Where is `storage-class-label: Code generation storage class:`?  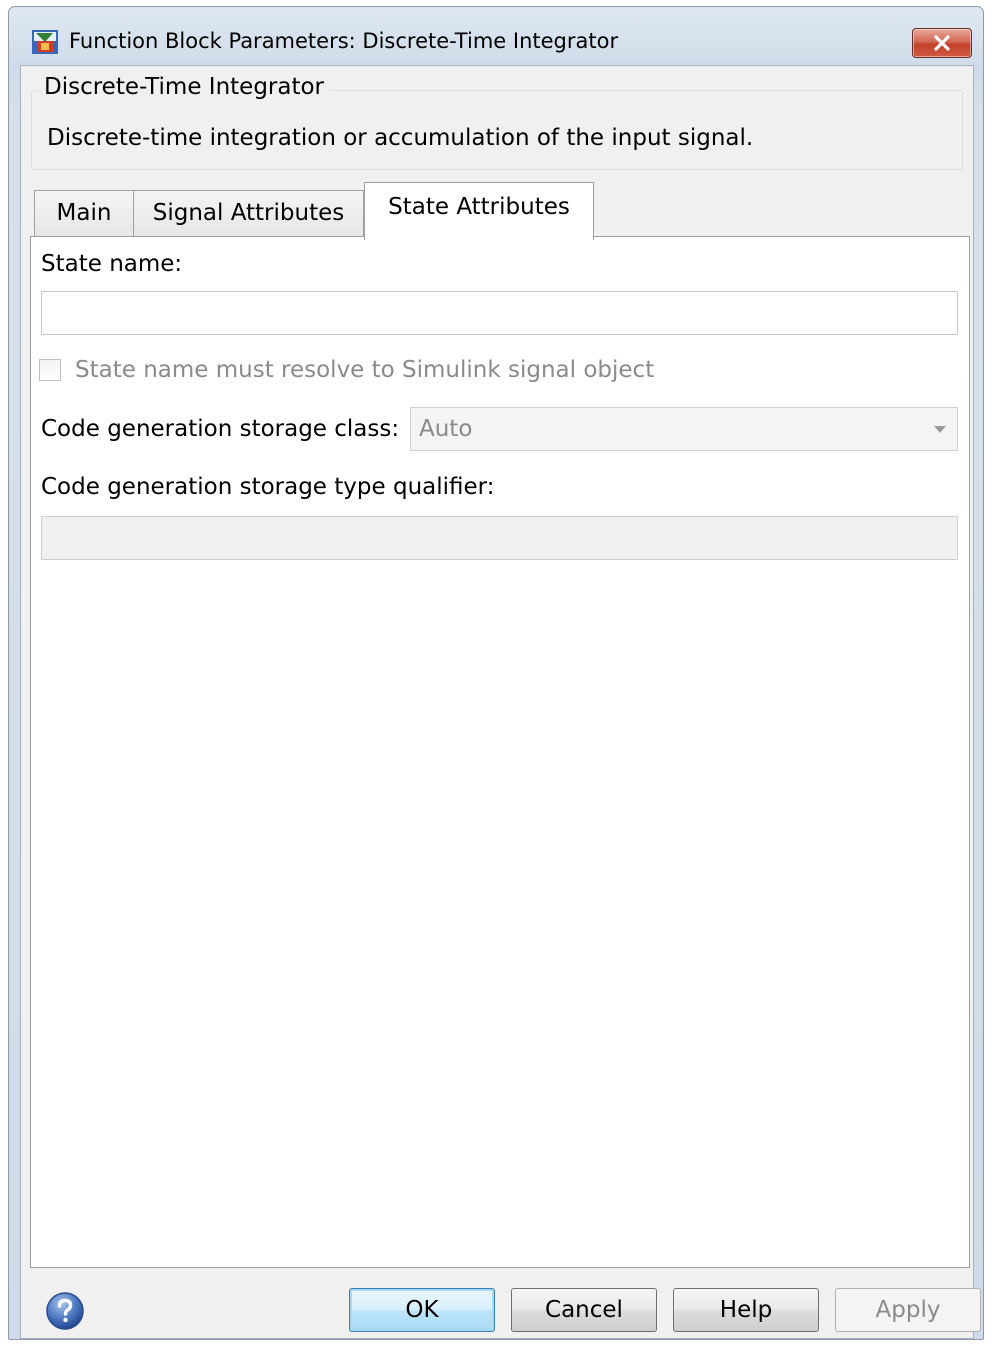 storage-class-label: Code generation storage class: is located at coordinates (220, 429).